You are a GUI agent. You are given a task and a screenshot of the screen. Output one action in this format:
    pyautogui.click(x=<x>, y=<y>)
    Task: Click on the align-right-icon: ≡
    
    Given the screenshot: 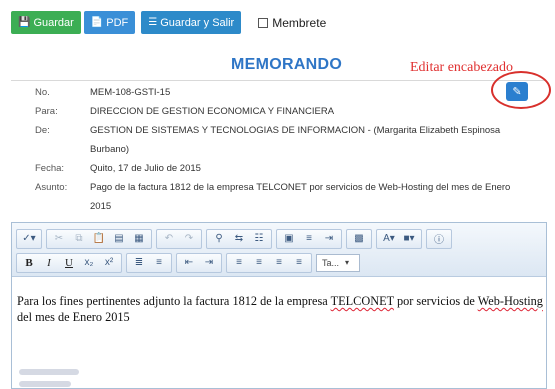 What is the action you would take?
    pyautogui.click(x=279, y=263)
    